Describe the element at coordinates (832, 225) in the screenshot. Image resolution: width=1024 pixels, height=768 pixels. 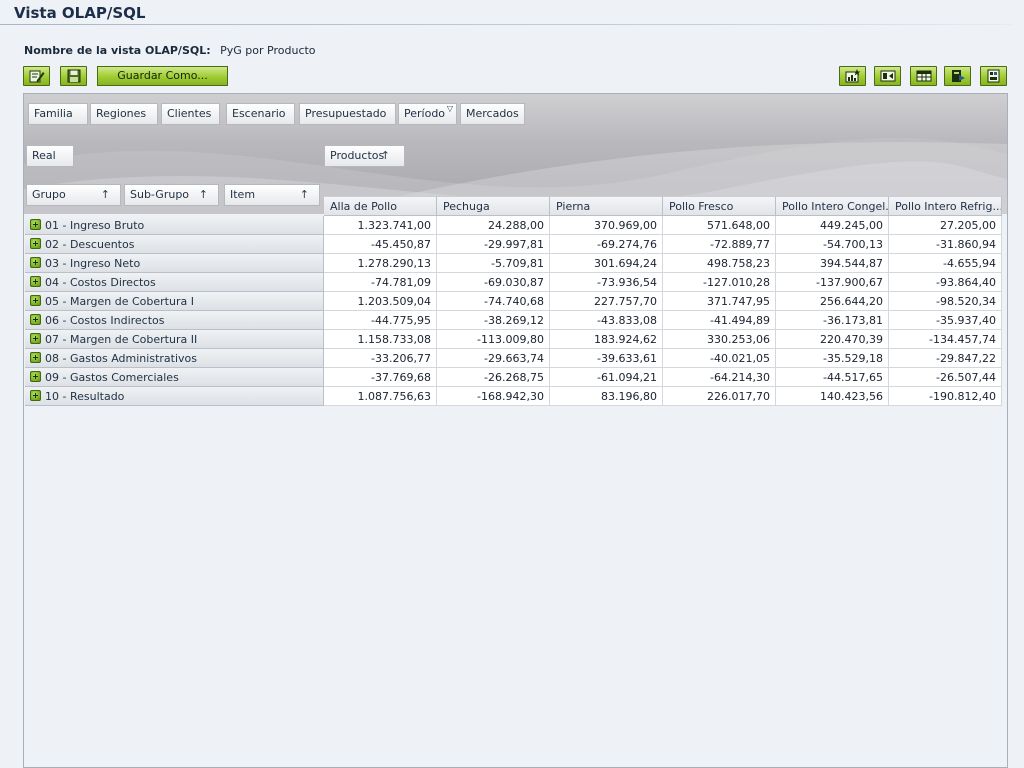
I see `data-cell: 449.245,00` at that location.